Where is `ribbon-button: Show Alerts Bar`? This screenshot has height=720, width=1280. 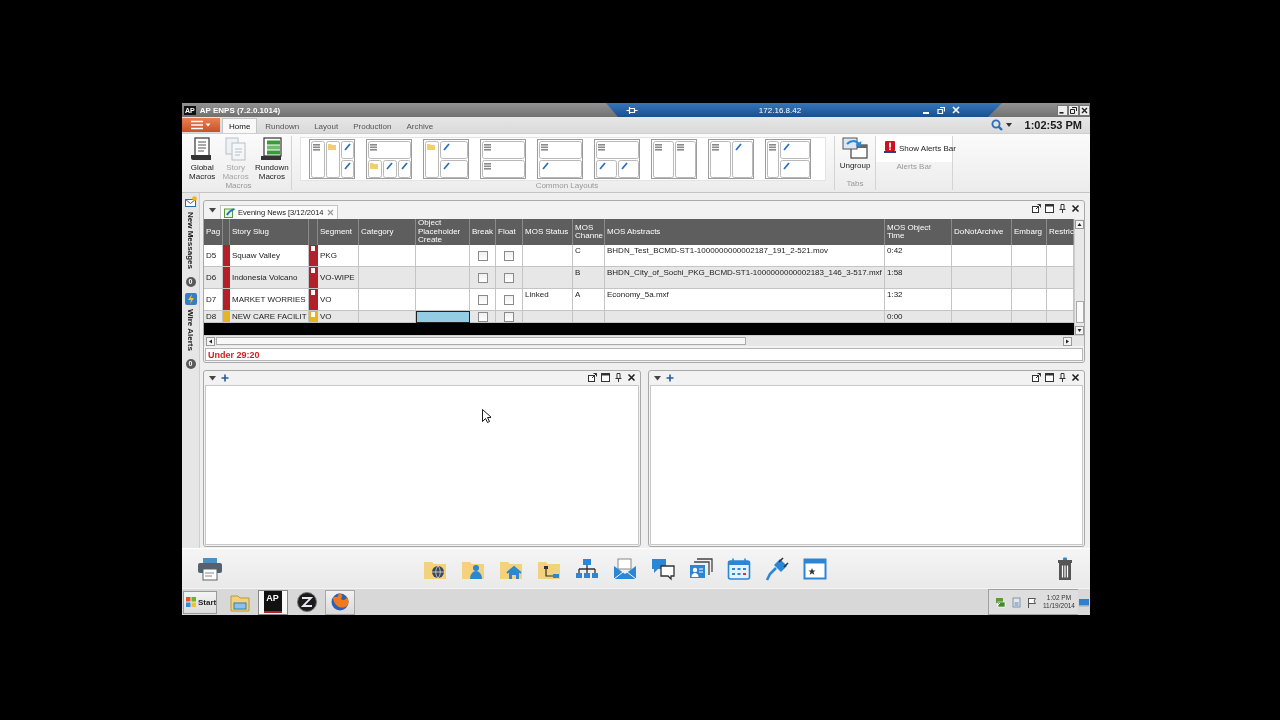
ribbon-button: Show Alerts Bar is located at coordinates (920, 147).